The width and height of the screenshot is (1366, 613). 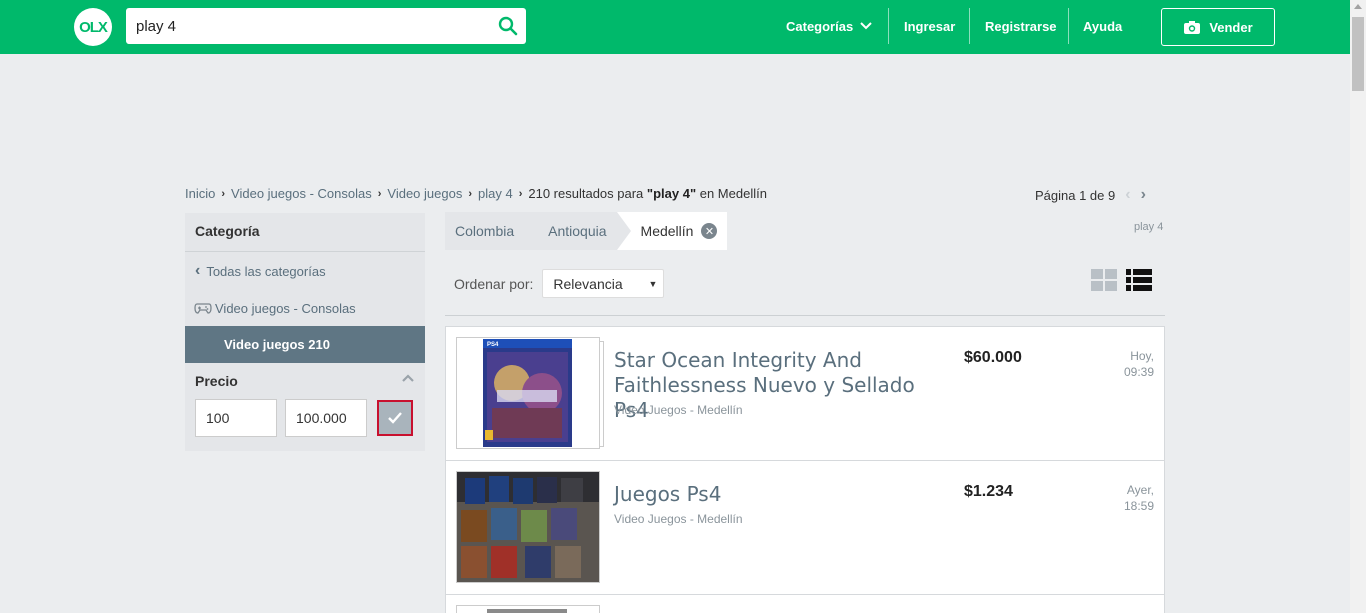 I want to click on location-filter: Colombia Antioquia Medellín ✕, so click(x=586, y=231).